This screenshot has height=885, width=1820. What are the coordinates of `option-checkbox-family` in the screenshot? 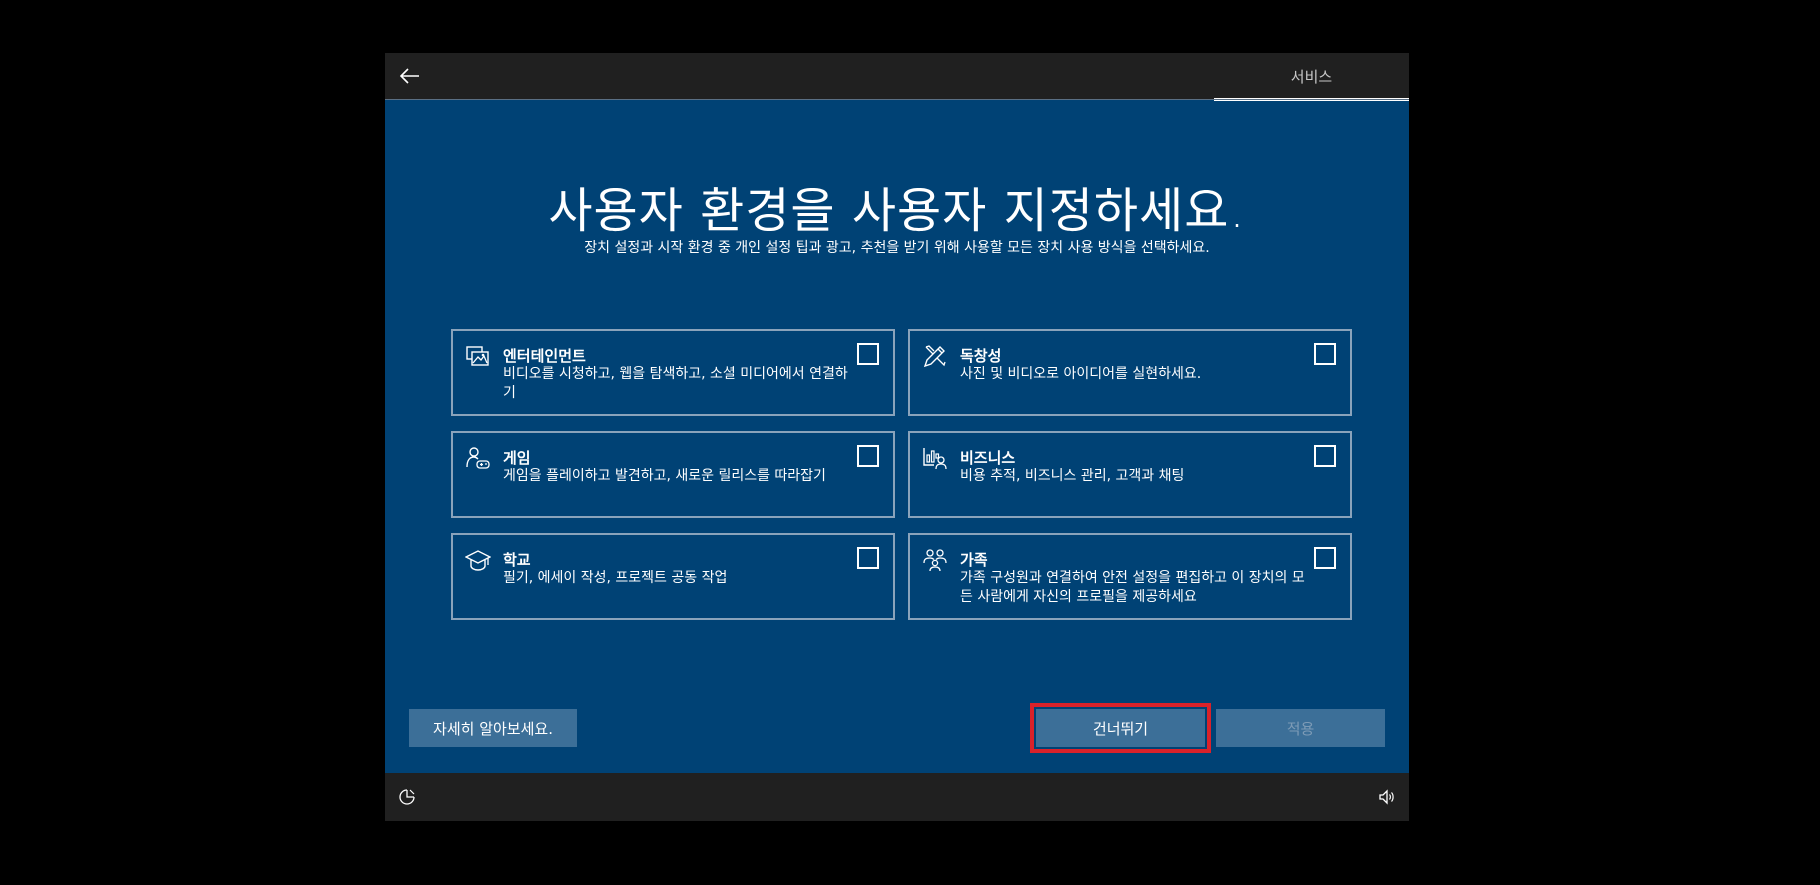 It's located at (1325, 558).